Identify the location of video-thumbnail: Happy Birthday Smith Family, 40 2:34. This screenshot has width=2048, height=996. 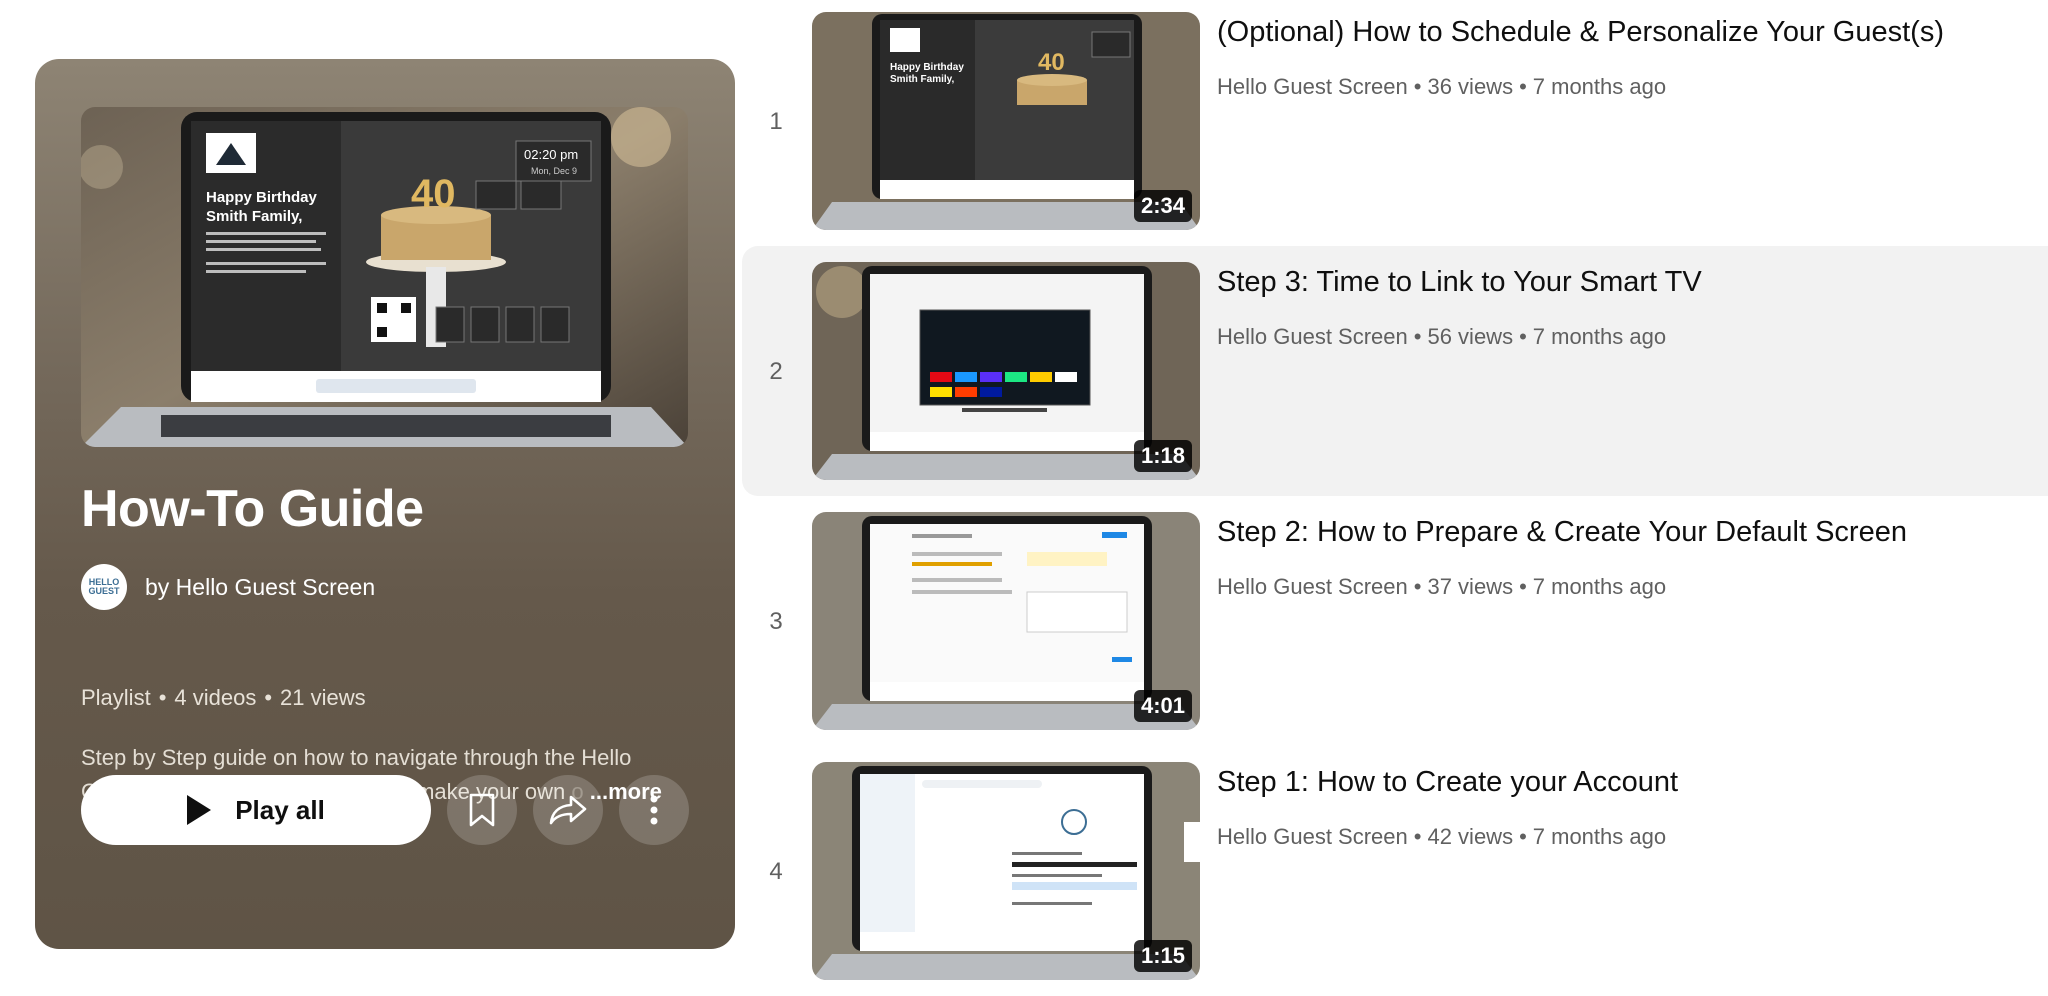
(1006, 121).